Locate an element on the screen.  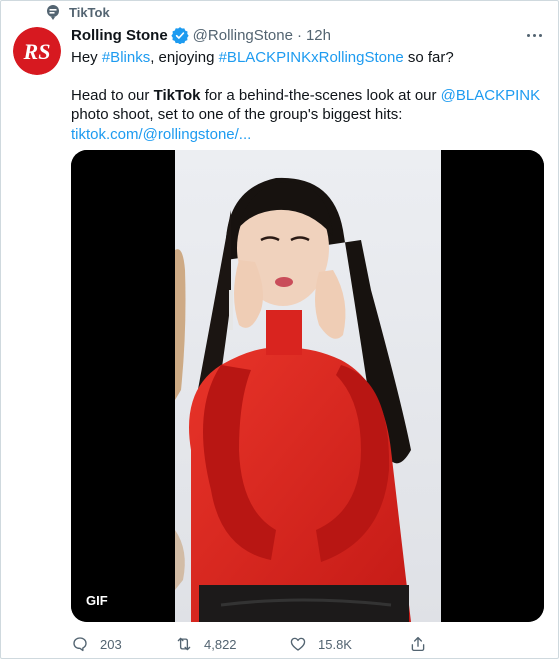
verified-badge-icon is located at coordinates (180, 35).